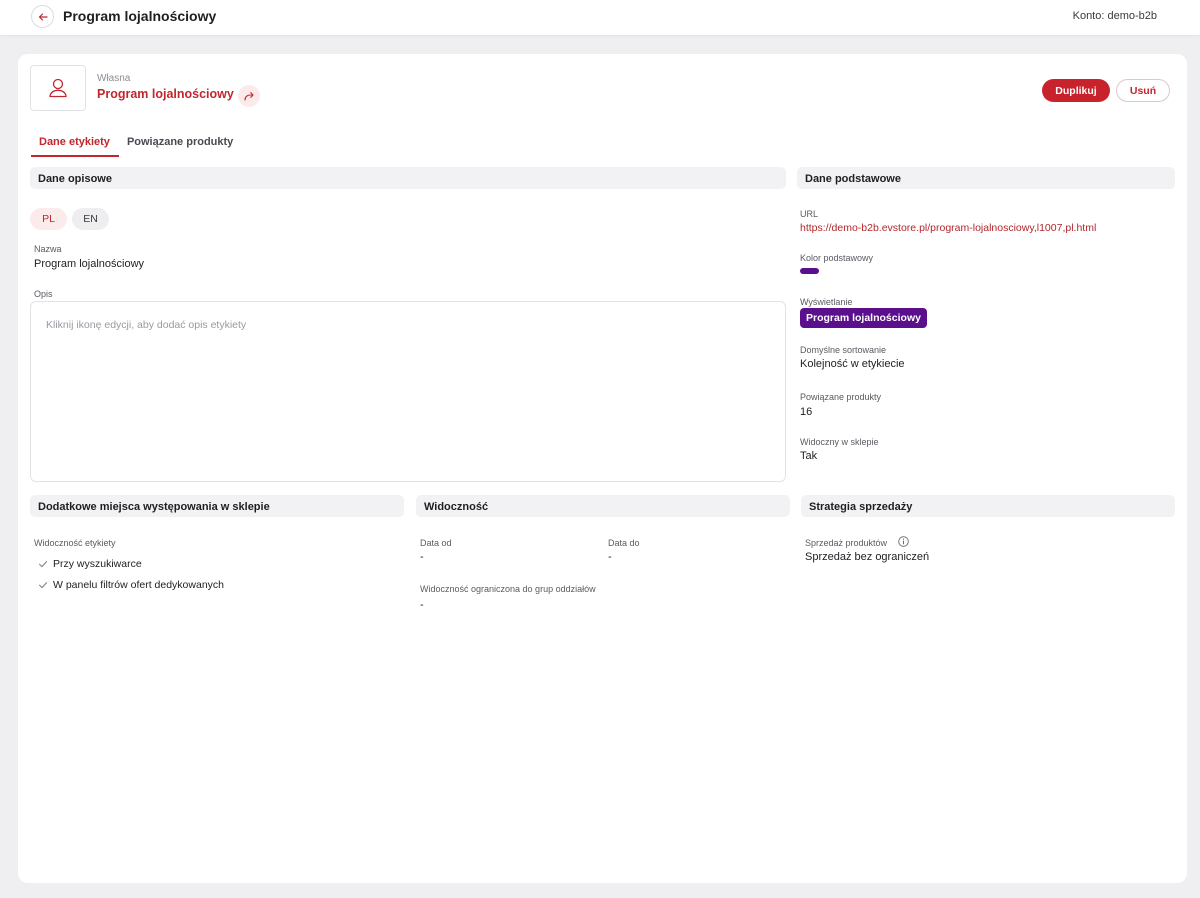 The image size is (1200, 898). I want to click on tab-label-data: Dane etykiety, so click(75, 143).